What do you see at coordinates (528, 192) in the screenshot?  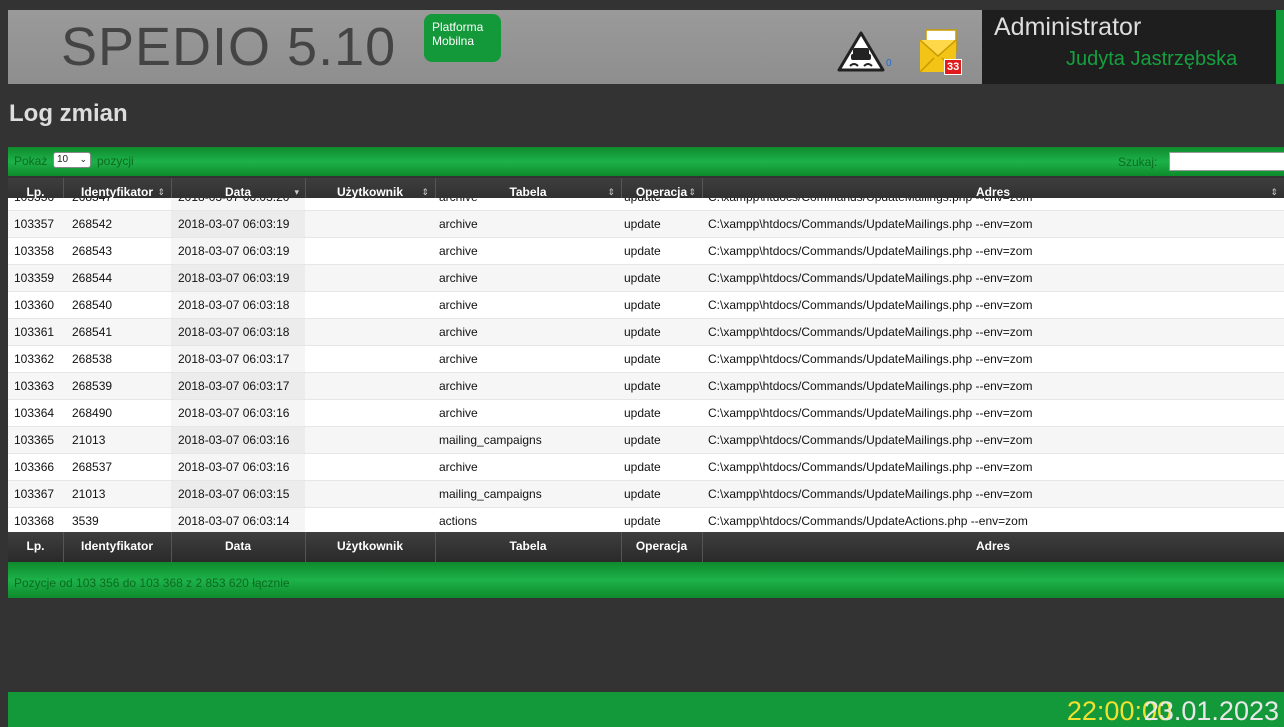 I see `column-header-label: Tabela` at bounding box center [528, 192].